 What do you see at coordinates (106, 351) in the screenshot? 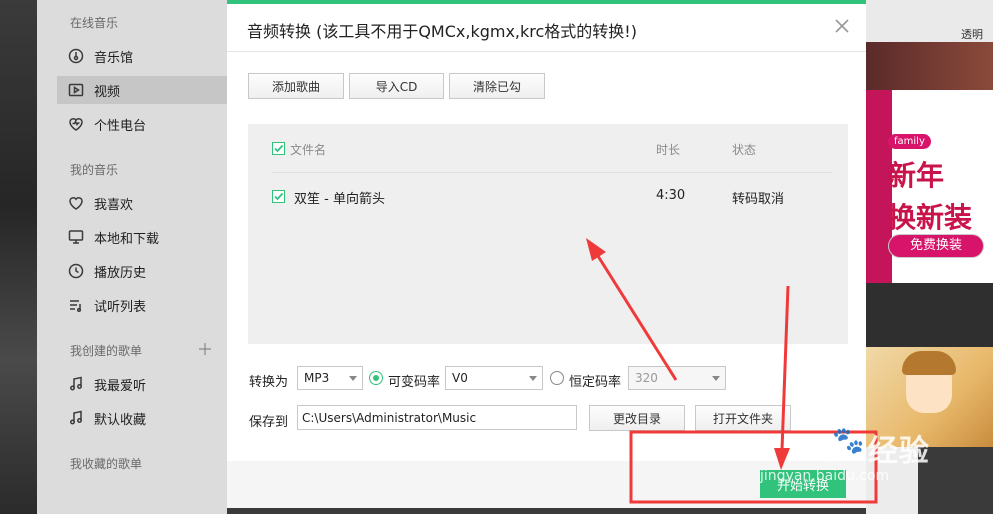
I see `sidebar-section-created: 我创建的歌单` at bounding box center [106, 351].